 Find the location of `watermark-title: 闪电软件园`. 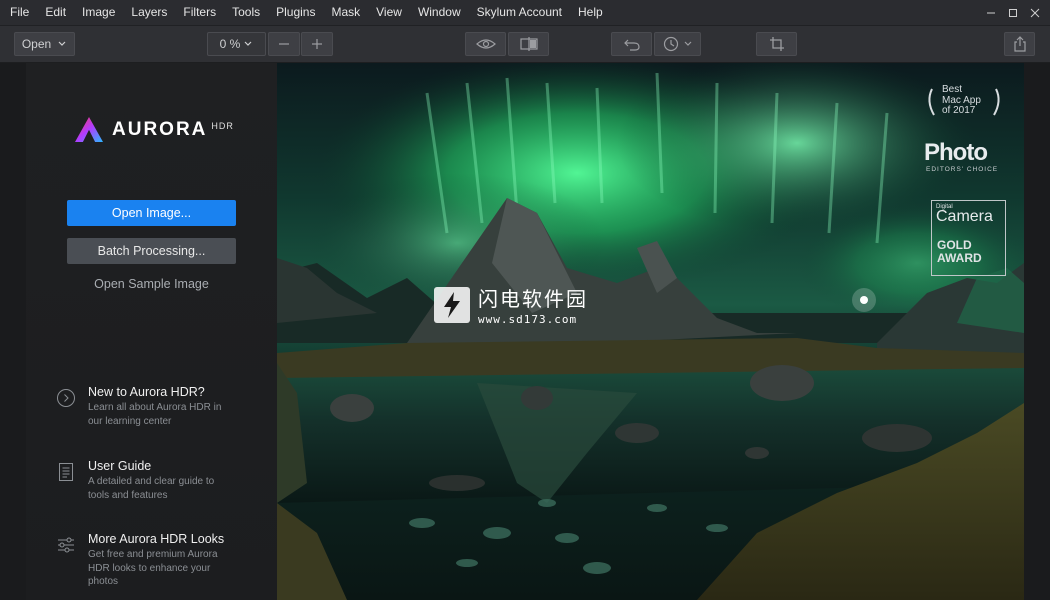

watermark-title: 闪电软件园 is located at coordinates (533, 299).